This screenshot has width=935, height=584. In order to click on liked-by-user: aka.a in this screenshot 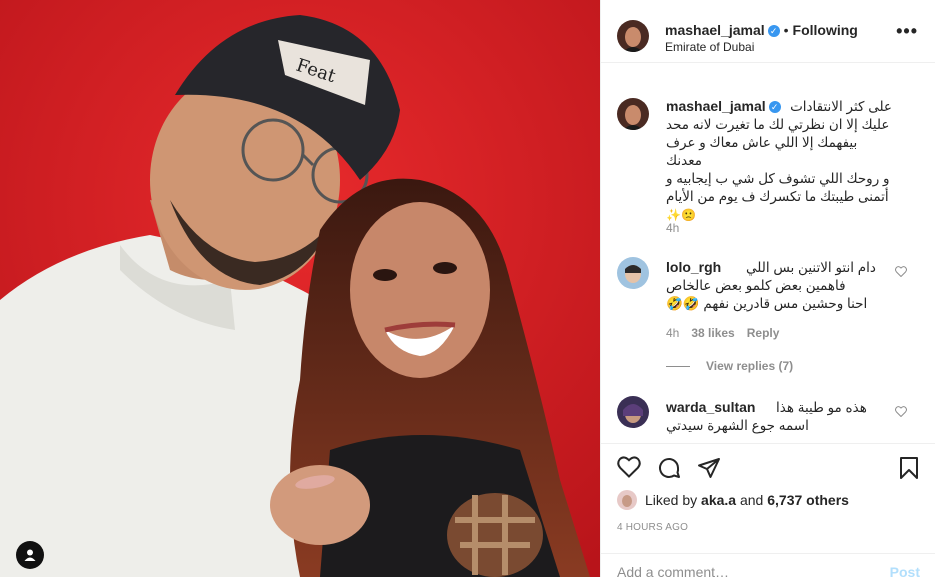, I will do `click(718, 500)`.